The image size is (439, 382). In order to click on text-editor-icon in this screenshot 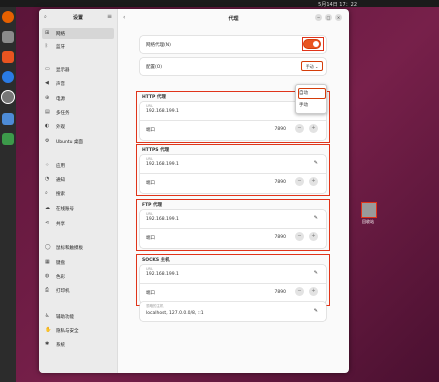, I will do `click(8, 119)`.